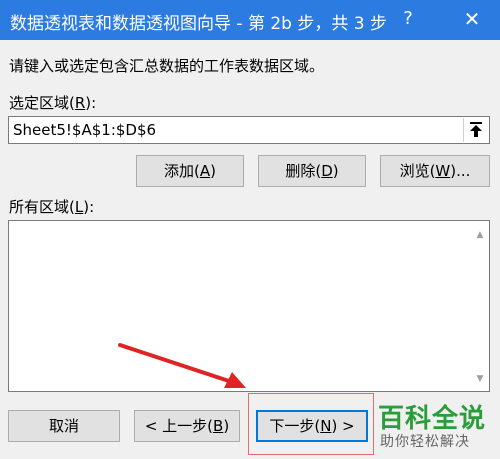 The width and height of the screenshot is (500, 459). I want to click on next-button-key: N, so click(326, 426).